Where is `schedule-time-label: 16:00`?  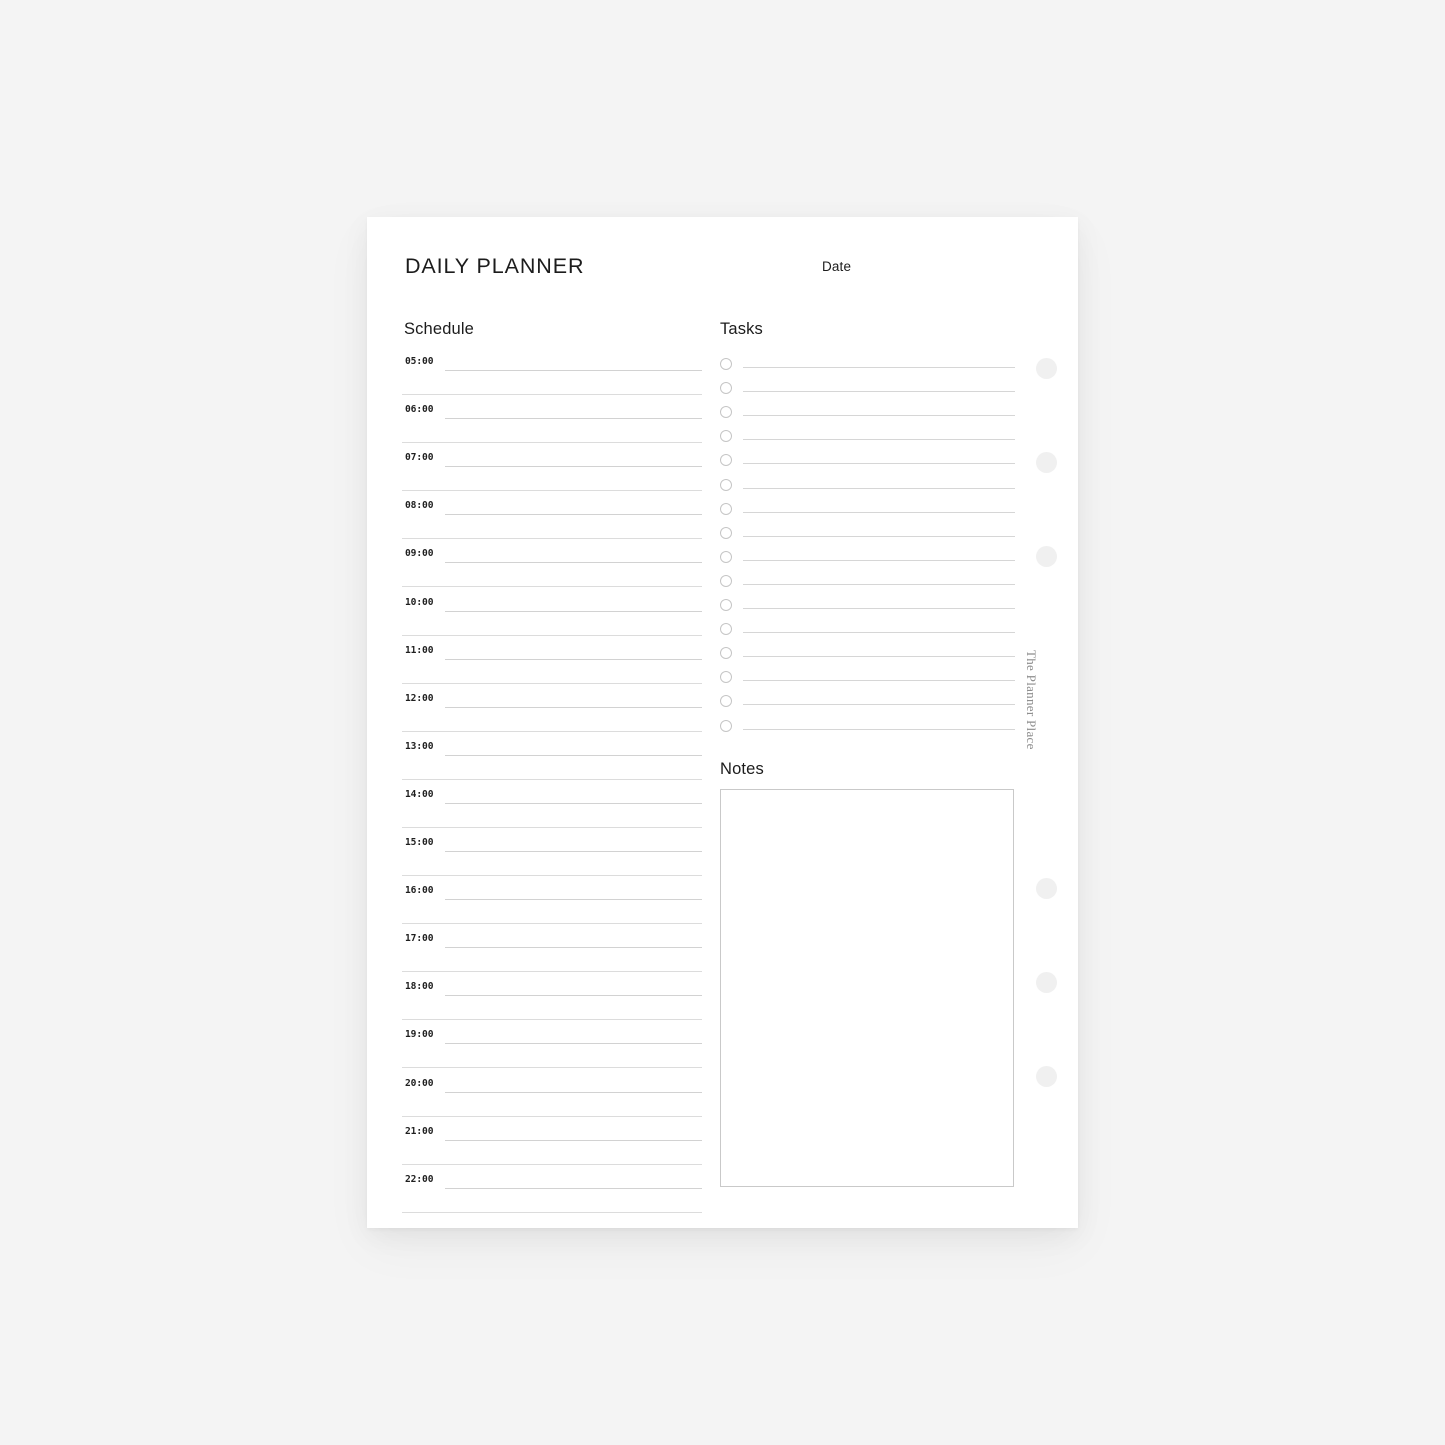 schedule-time-label: 16:00 is located at coordinates (419, 891).